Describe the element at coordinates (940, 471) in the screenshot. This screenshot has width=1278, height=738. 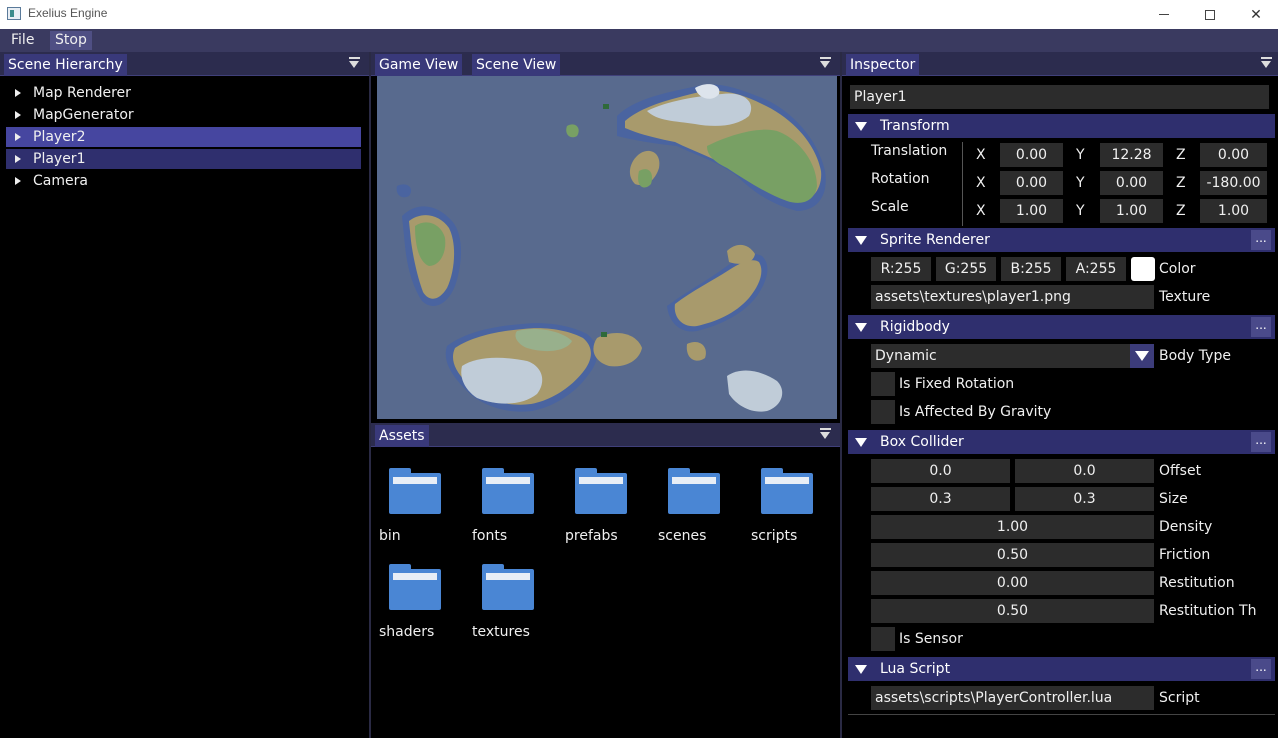
I see `offset-x-field: 0.0` at that location.